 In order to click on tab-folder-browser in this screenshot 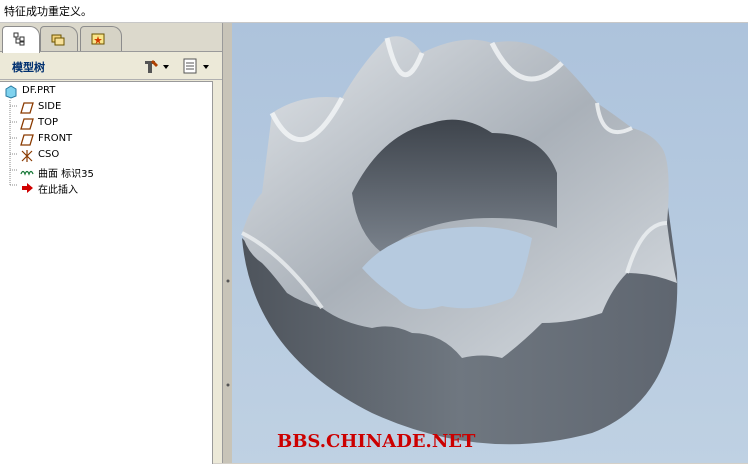, I will do `click(59, 38)`.